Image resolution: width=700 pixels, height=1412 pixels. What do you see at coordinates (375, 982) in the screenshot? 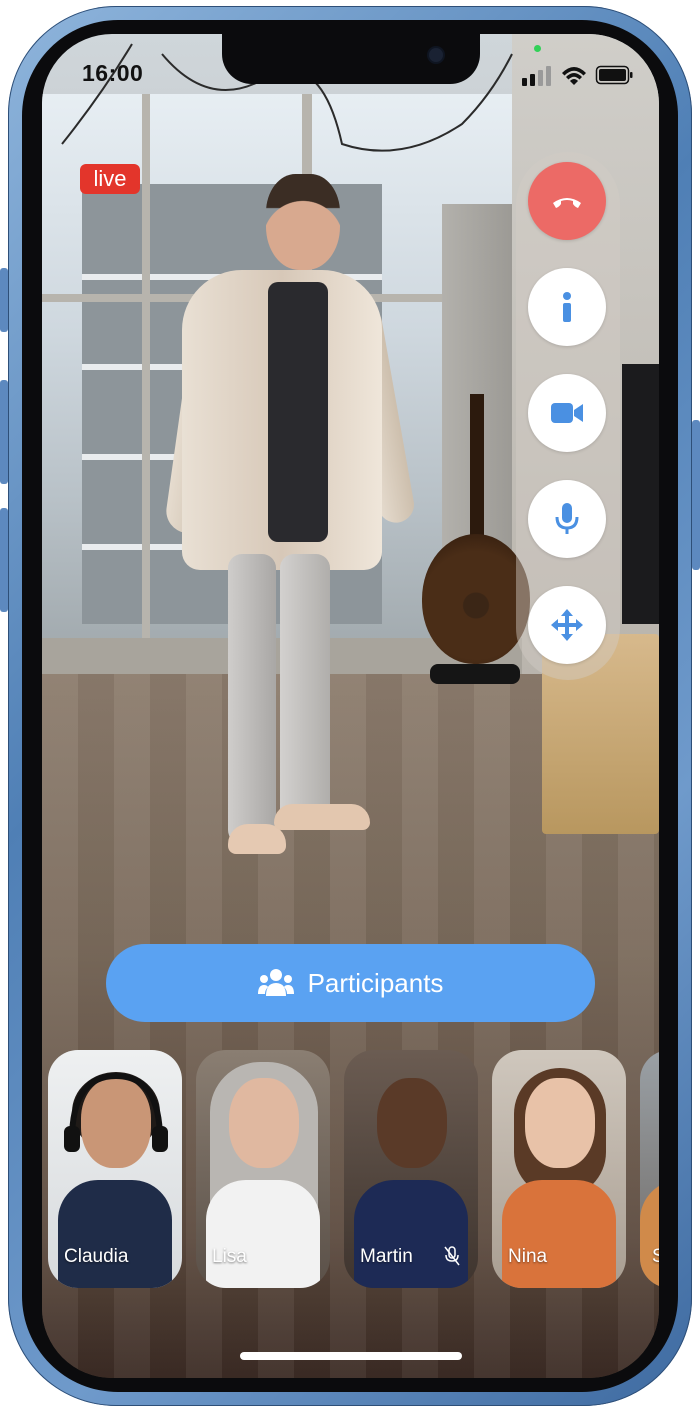
I see `participants-label: Participants` at bounding box center [375, 982].